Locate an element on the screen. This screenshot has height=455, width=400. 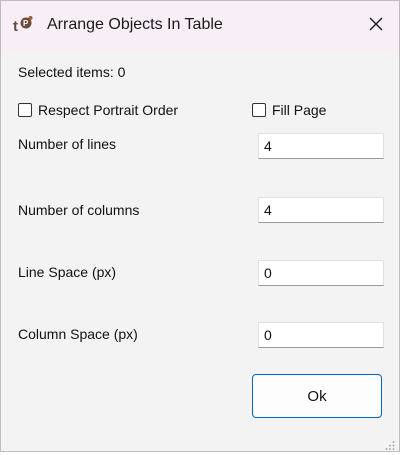
number-of-columns-label: Number of columns is located at coordinates (79, 210).